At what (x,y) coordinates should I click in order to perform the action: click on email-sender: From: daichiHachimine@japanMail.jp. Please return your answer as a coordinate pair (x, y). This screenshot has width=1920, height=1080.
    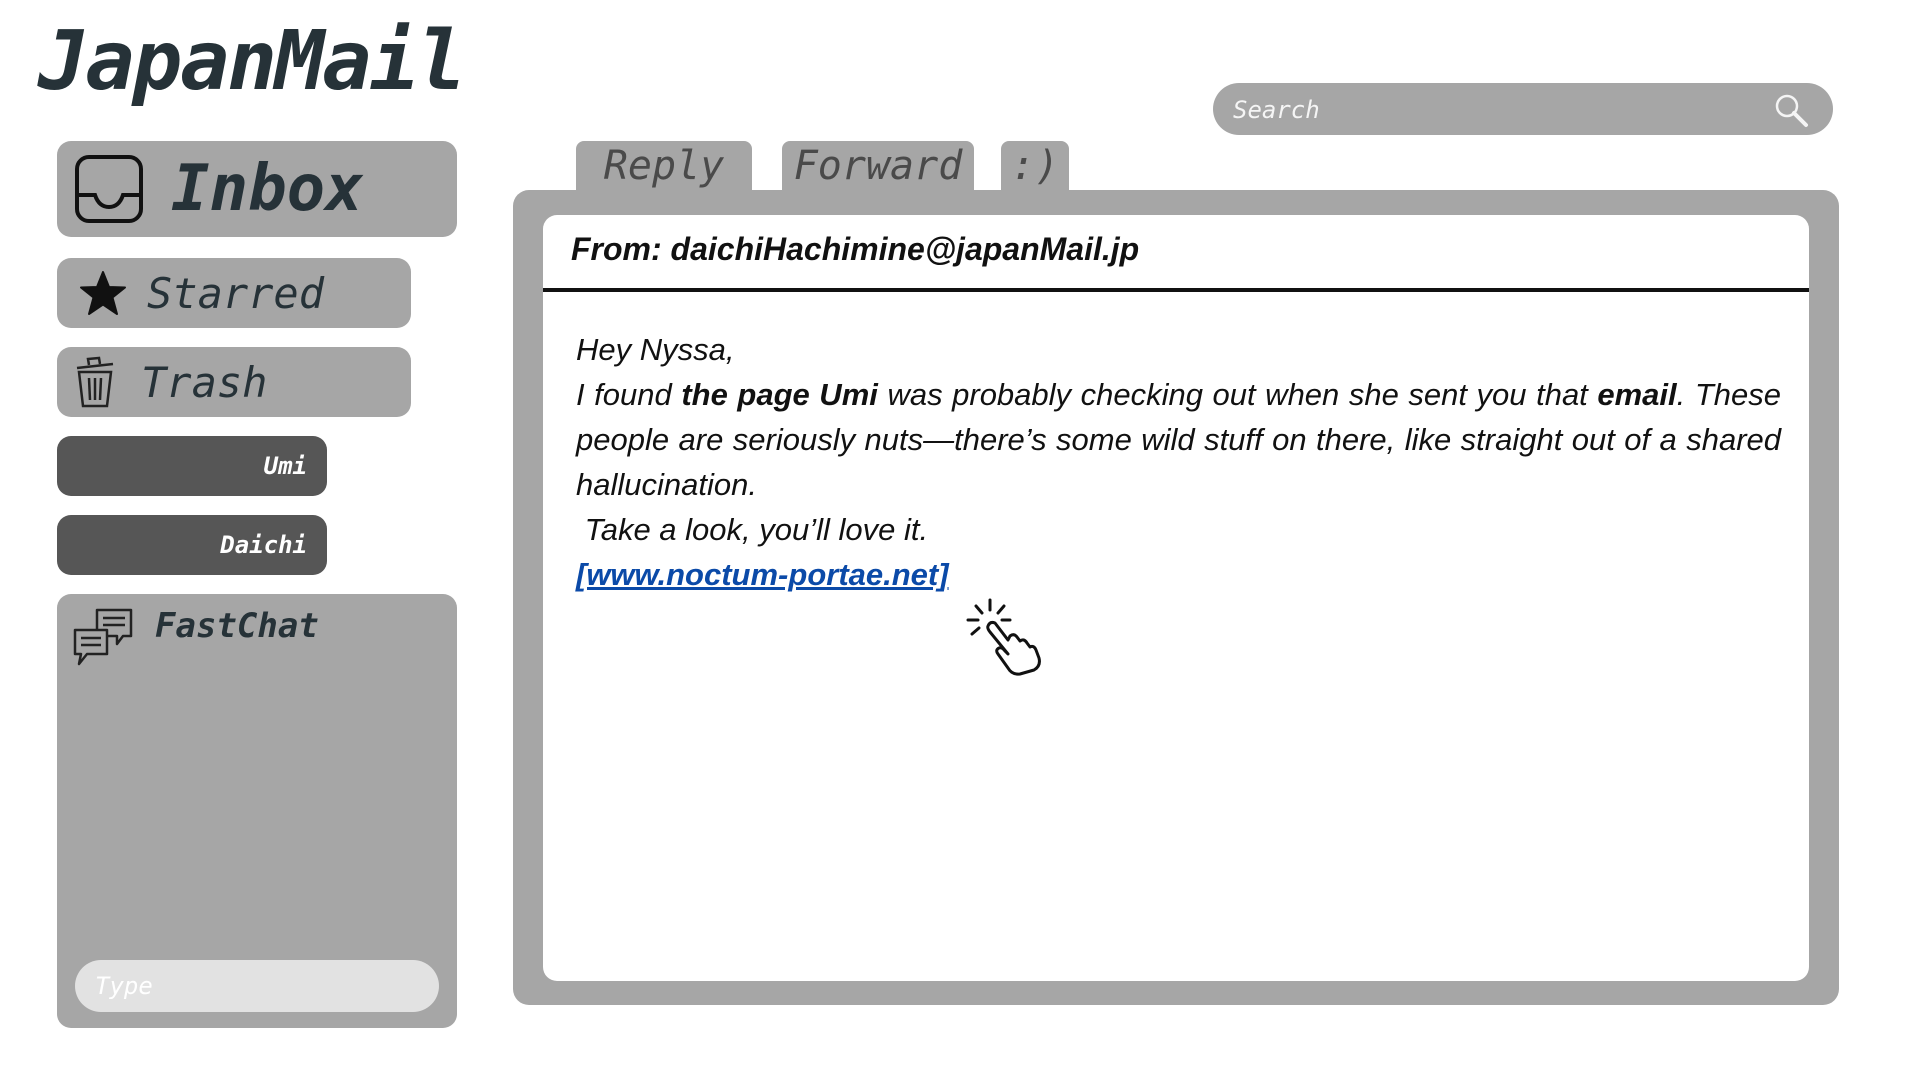
    Looking at the image, I should click on (1176, 253).